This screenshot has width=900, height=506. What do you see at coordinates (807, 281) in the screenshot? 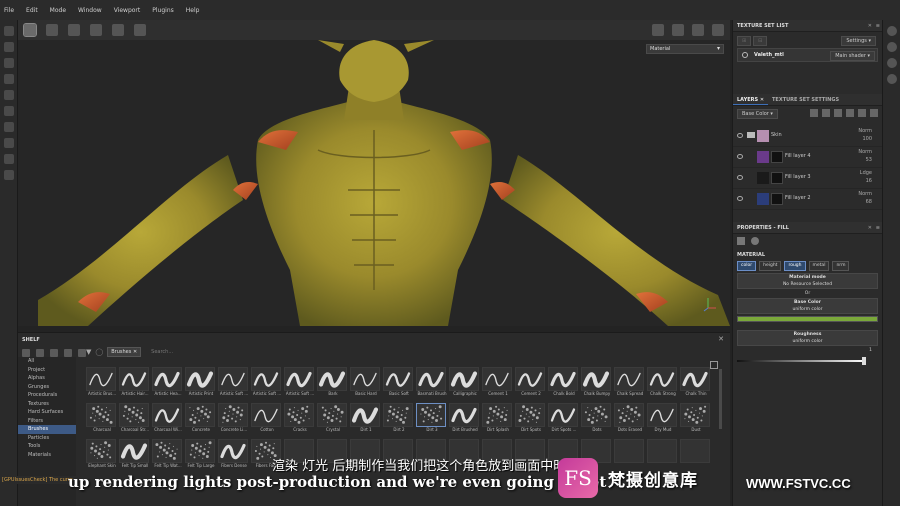
I see `material-mode-box: Material mode No Resource Selected` at bounding box center [807, 281].